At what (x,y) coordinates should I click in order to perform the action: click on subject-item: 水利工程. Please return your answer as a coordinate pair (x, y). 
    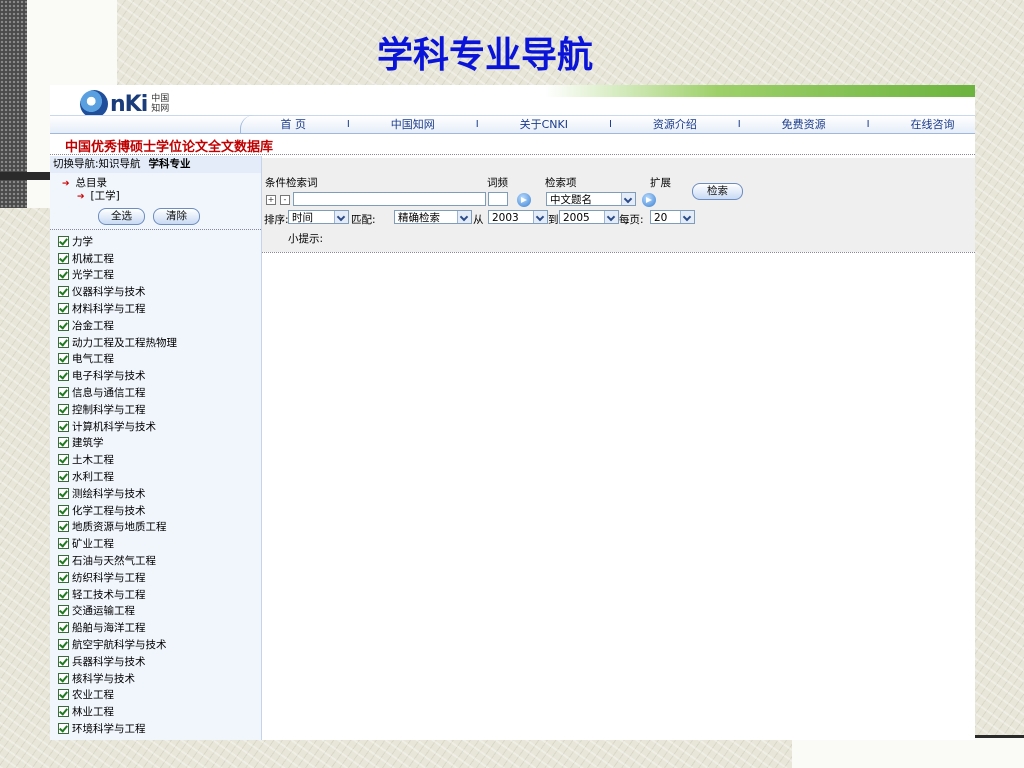
    Looking at the image, I should click on (159, 476).